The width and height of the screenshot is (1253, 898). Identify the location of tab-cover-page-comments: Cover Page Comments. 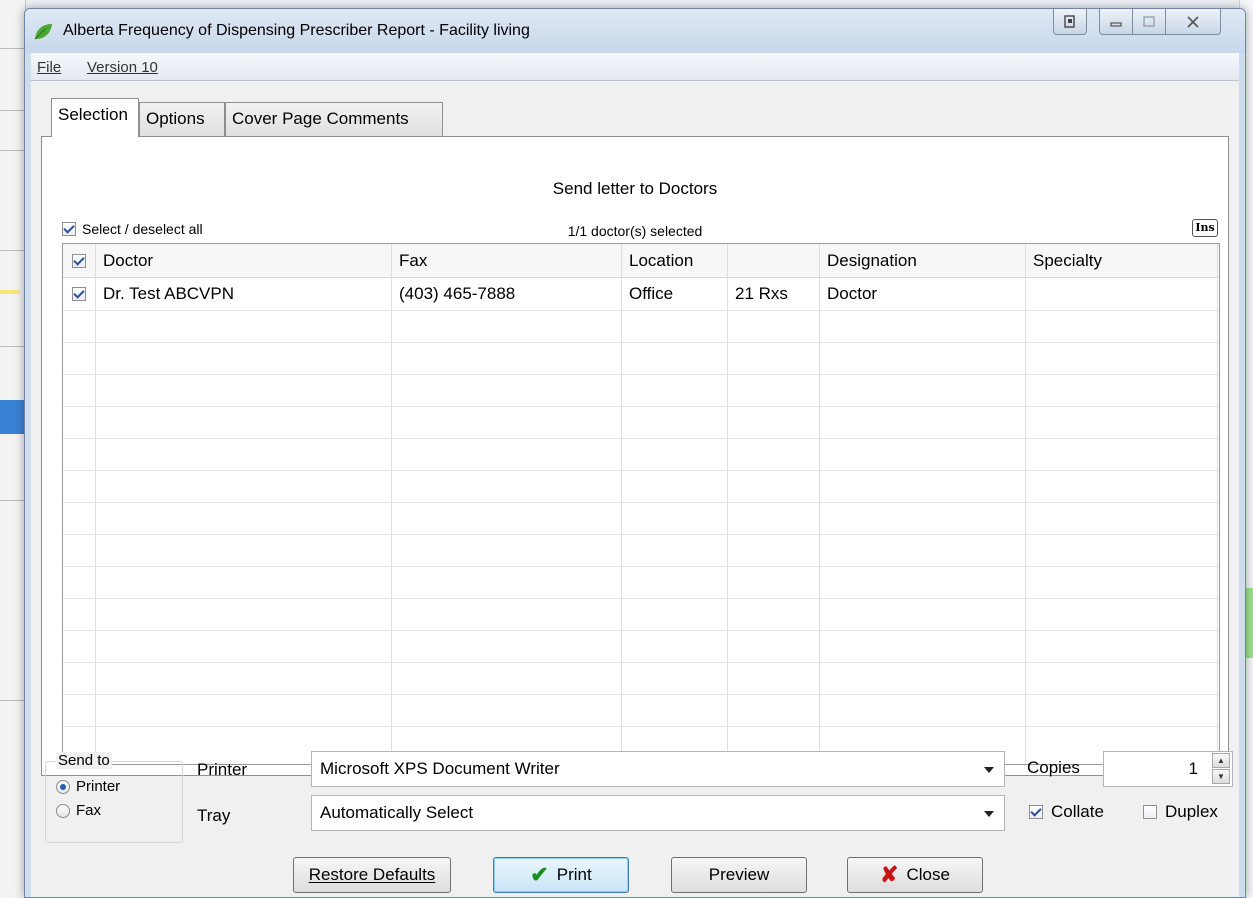
(334, 119).